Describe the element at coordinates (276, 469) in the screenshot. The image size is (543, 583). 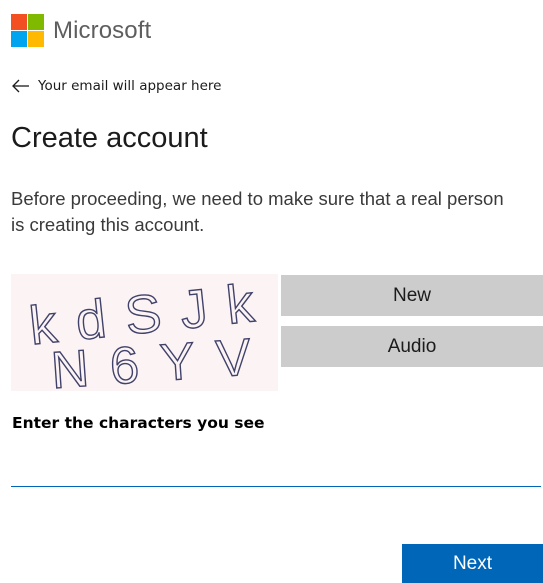
I see `captcha-input` at that location.